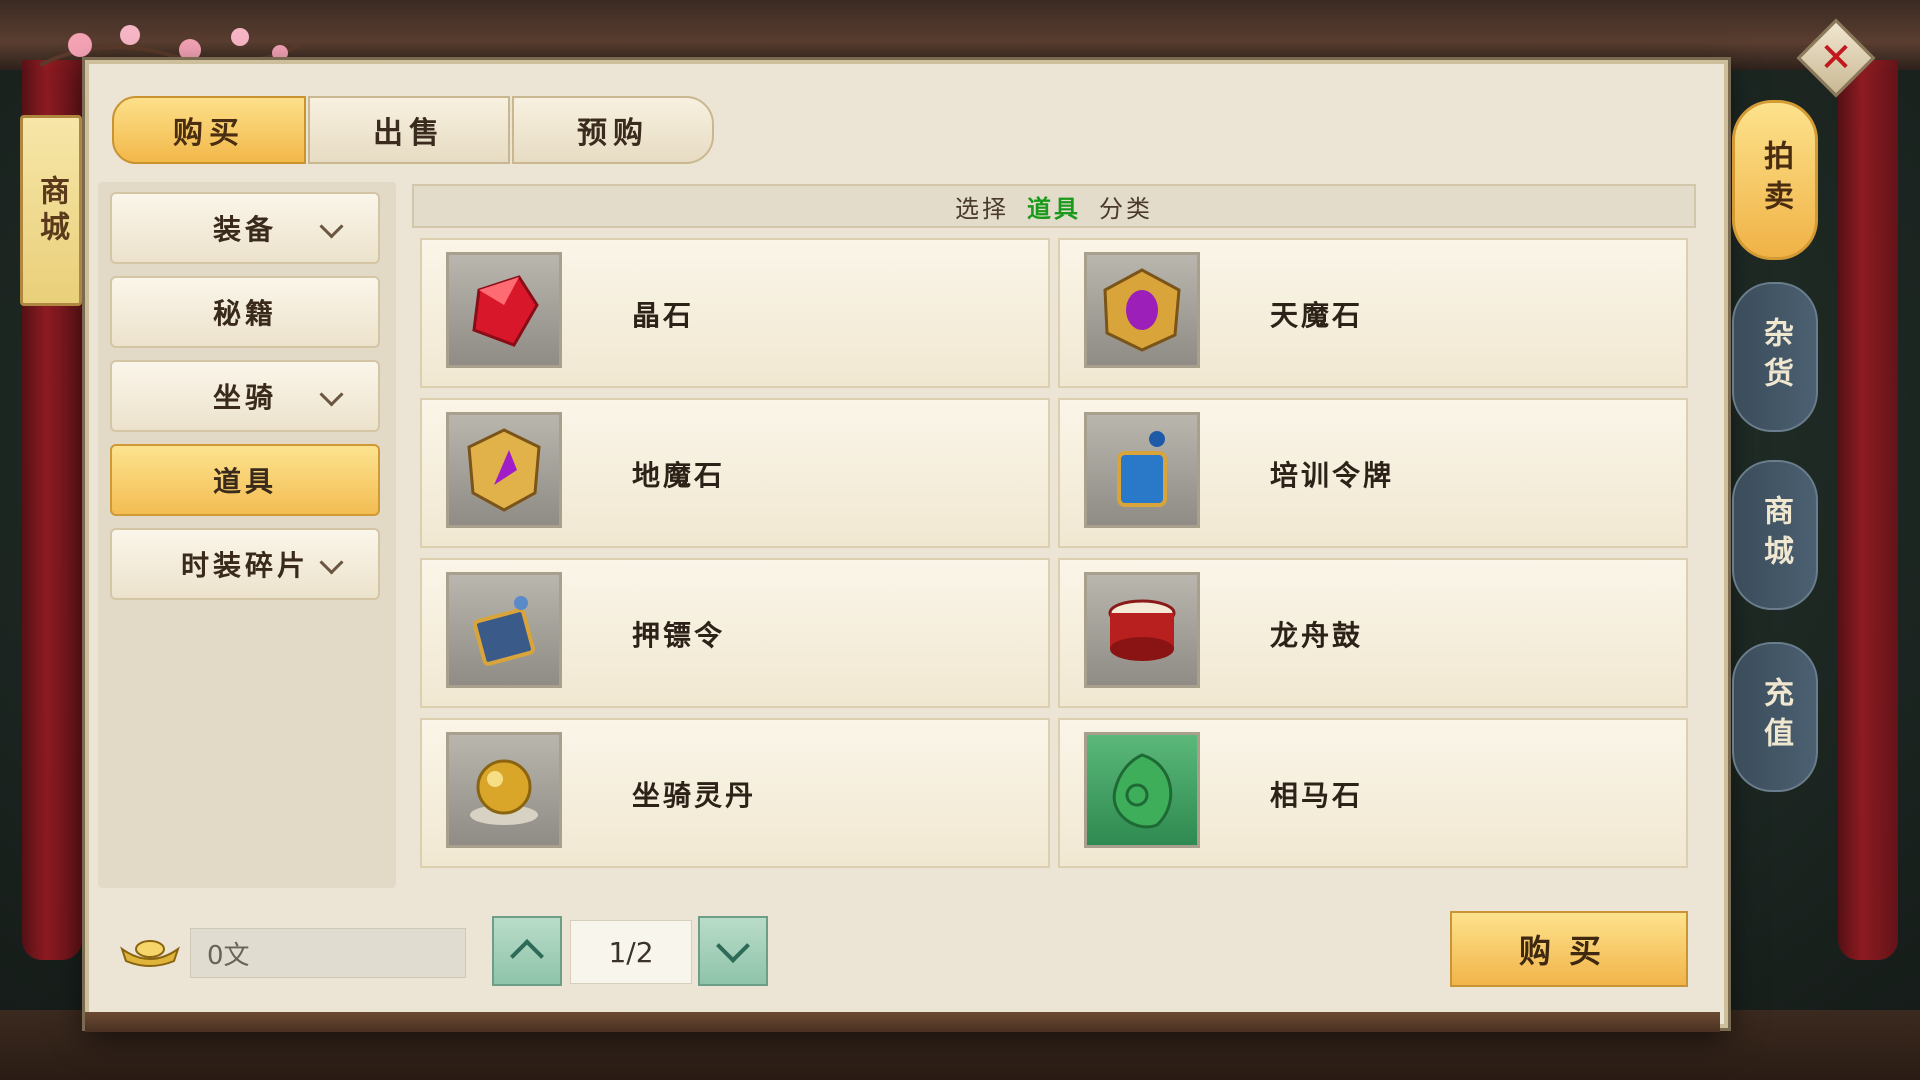 This screenshot has width=1920, height=1080. I want to click on right-curtain, so click(1868, 510).